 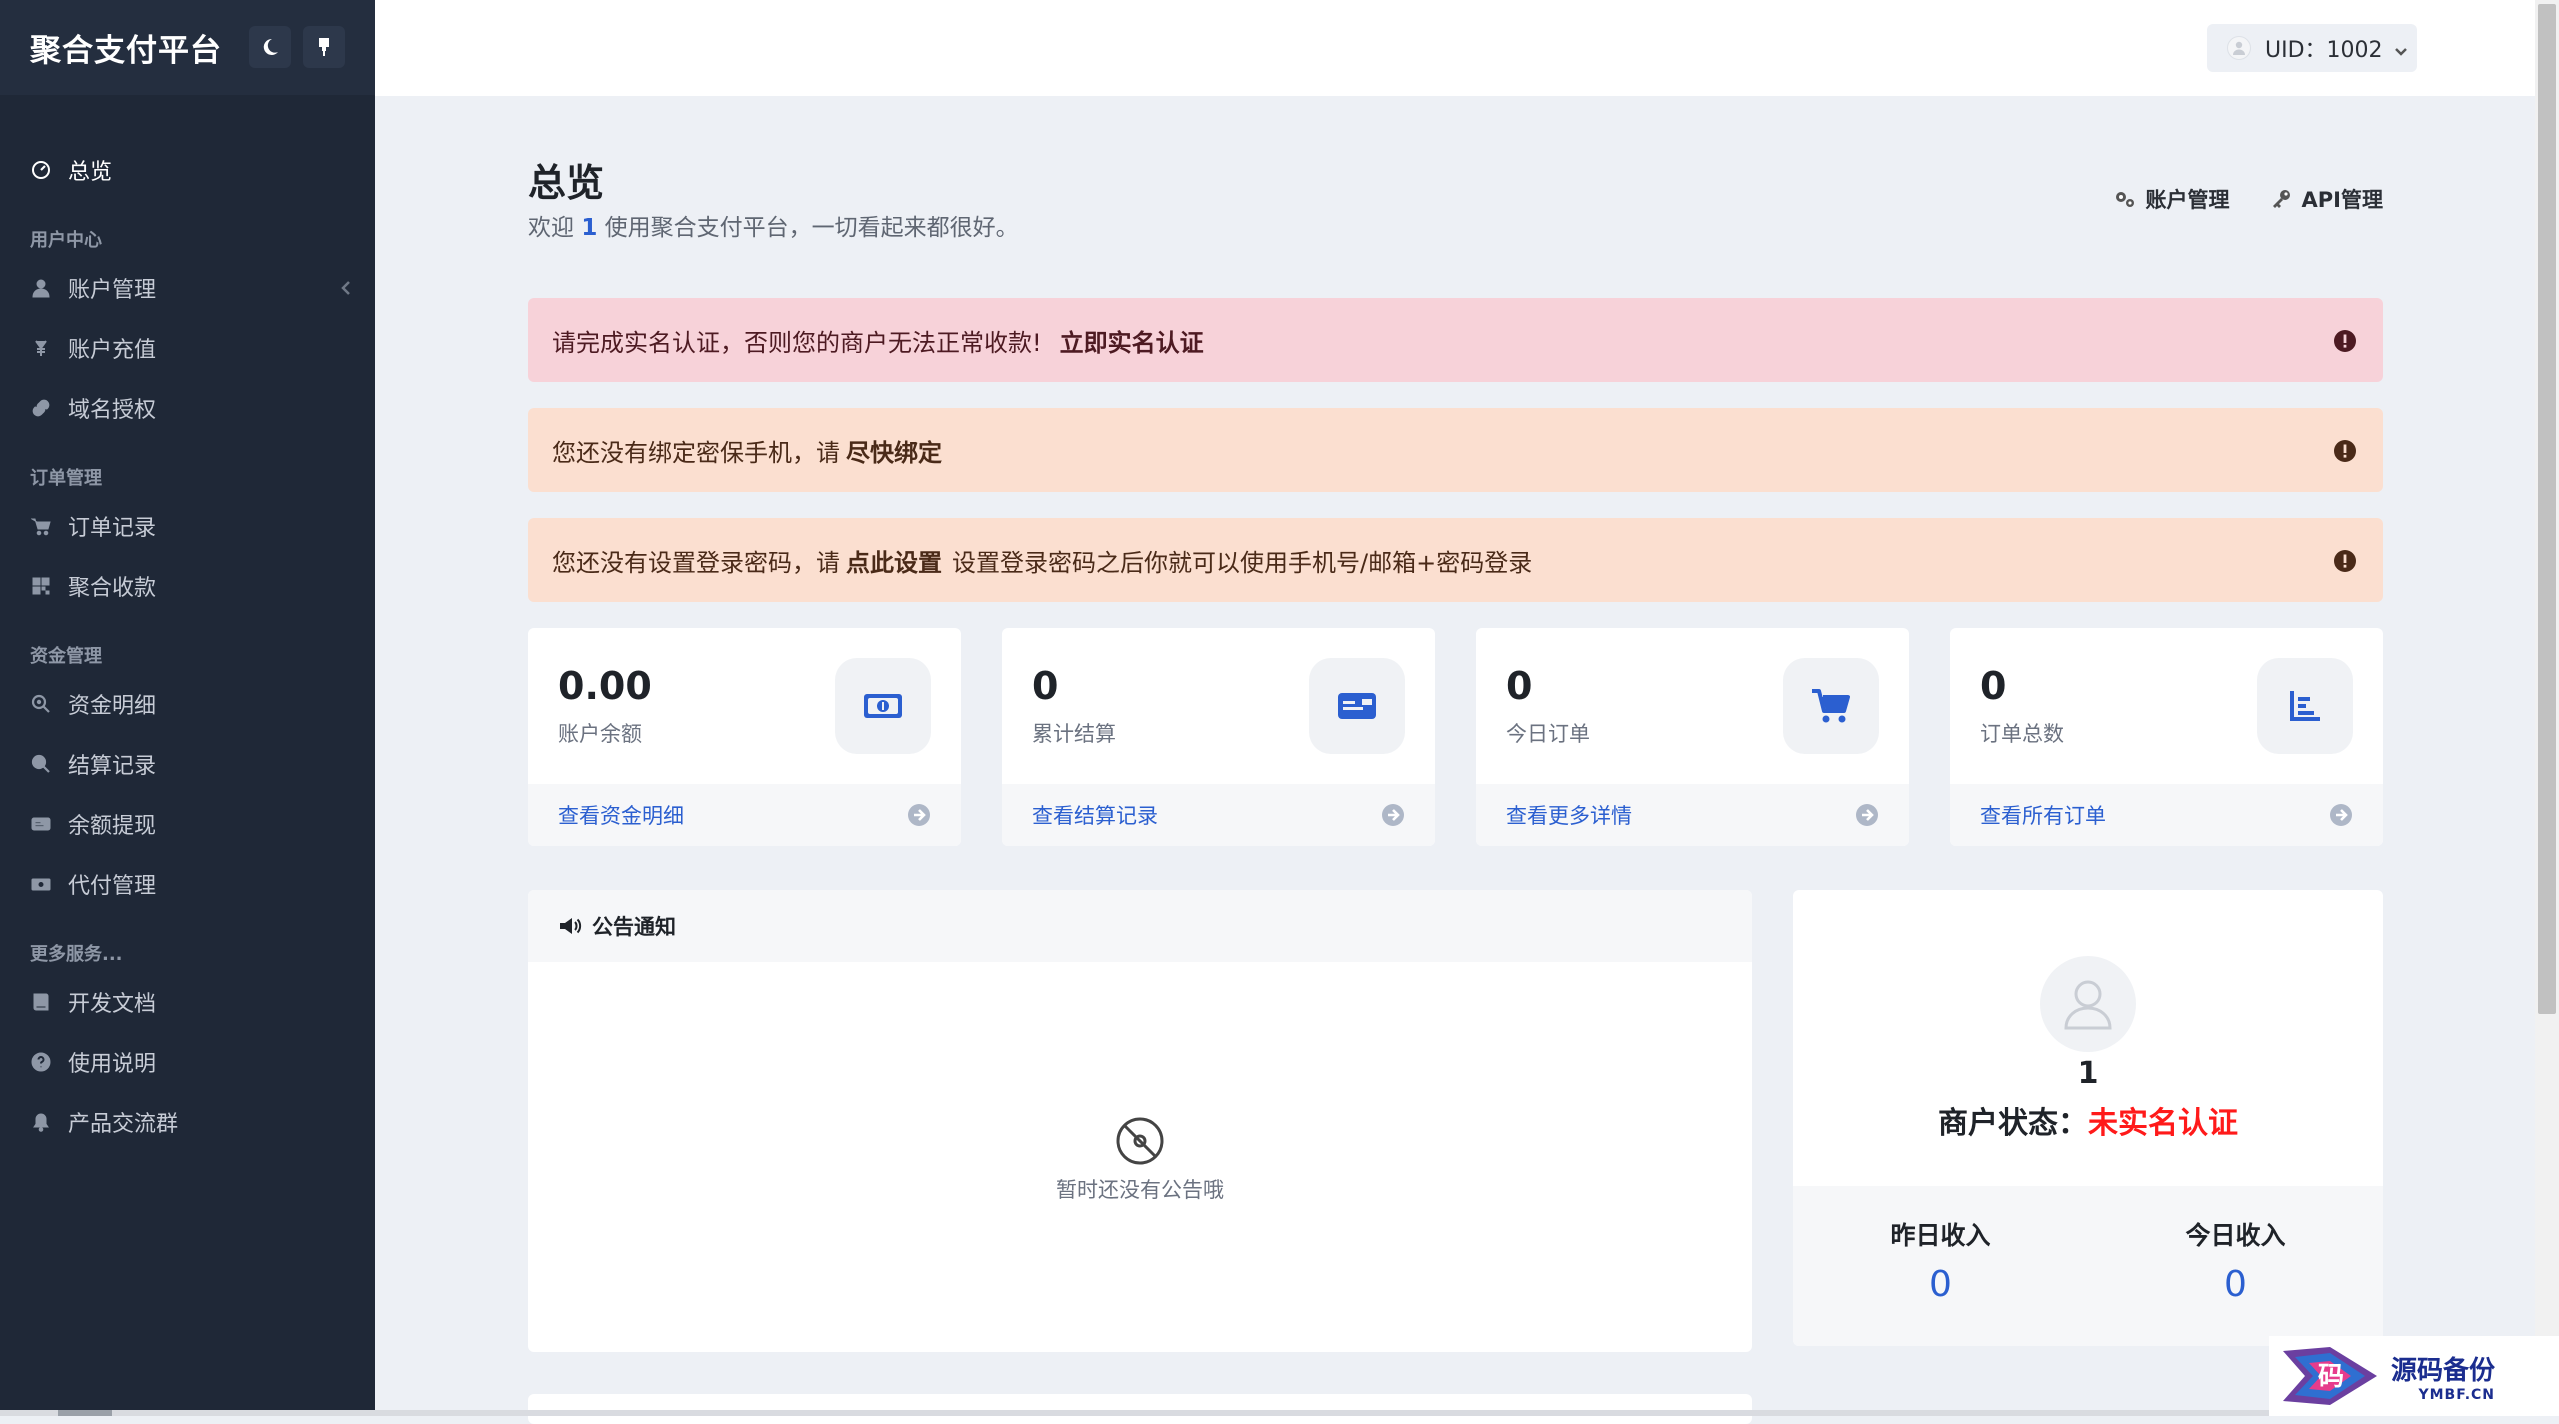 I want to click on bind-phone-link: 尽快绑定, so click(x=894, y=450).